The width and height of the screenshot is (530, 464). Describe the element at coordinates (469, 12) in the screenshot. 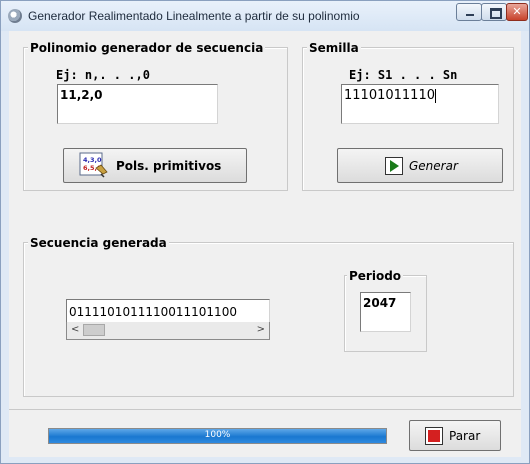

I see `minimize-button` at that location.